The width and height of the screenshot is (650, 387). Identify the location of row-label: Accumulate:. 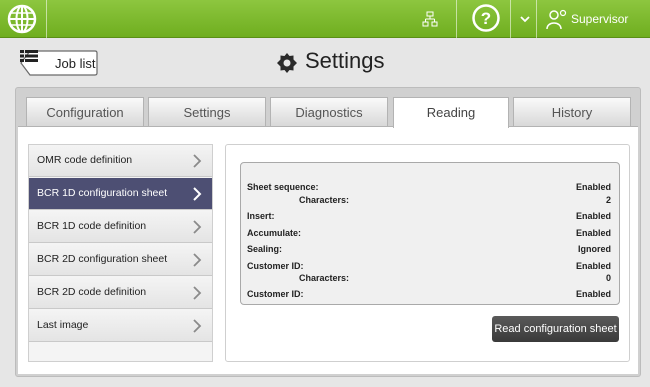
(274, 233).